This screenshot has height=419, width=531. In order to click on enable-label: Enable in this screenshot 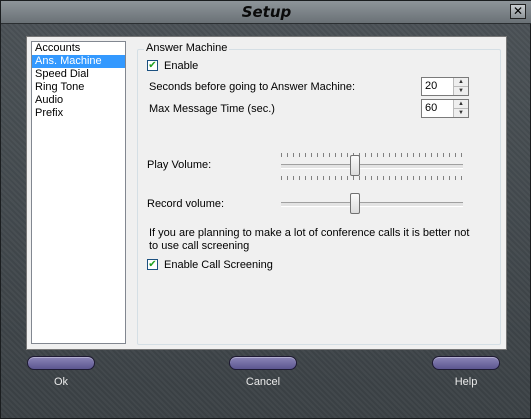, I will do `click(181, 66)`.